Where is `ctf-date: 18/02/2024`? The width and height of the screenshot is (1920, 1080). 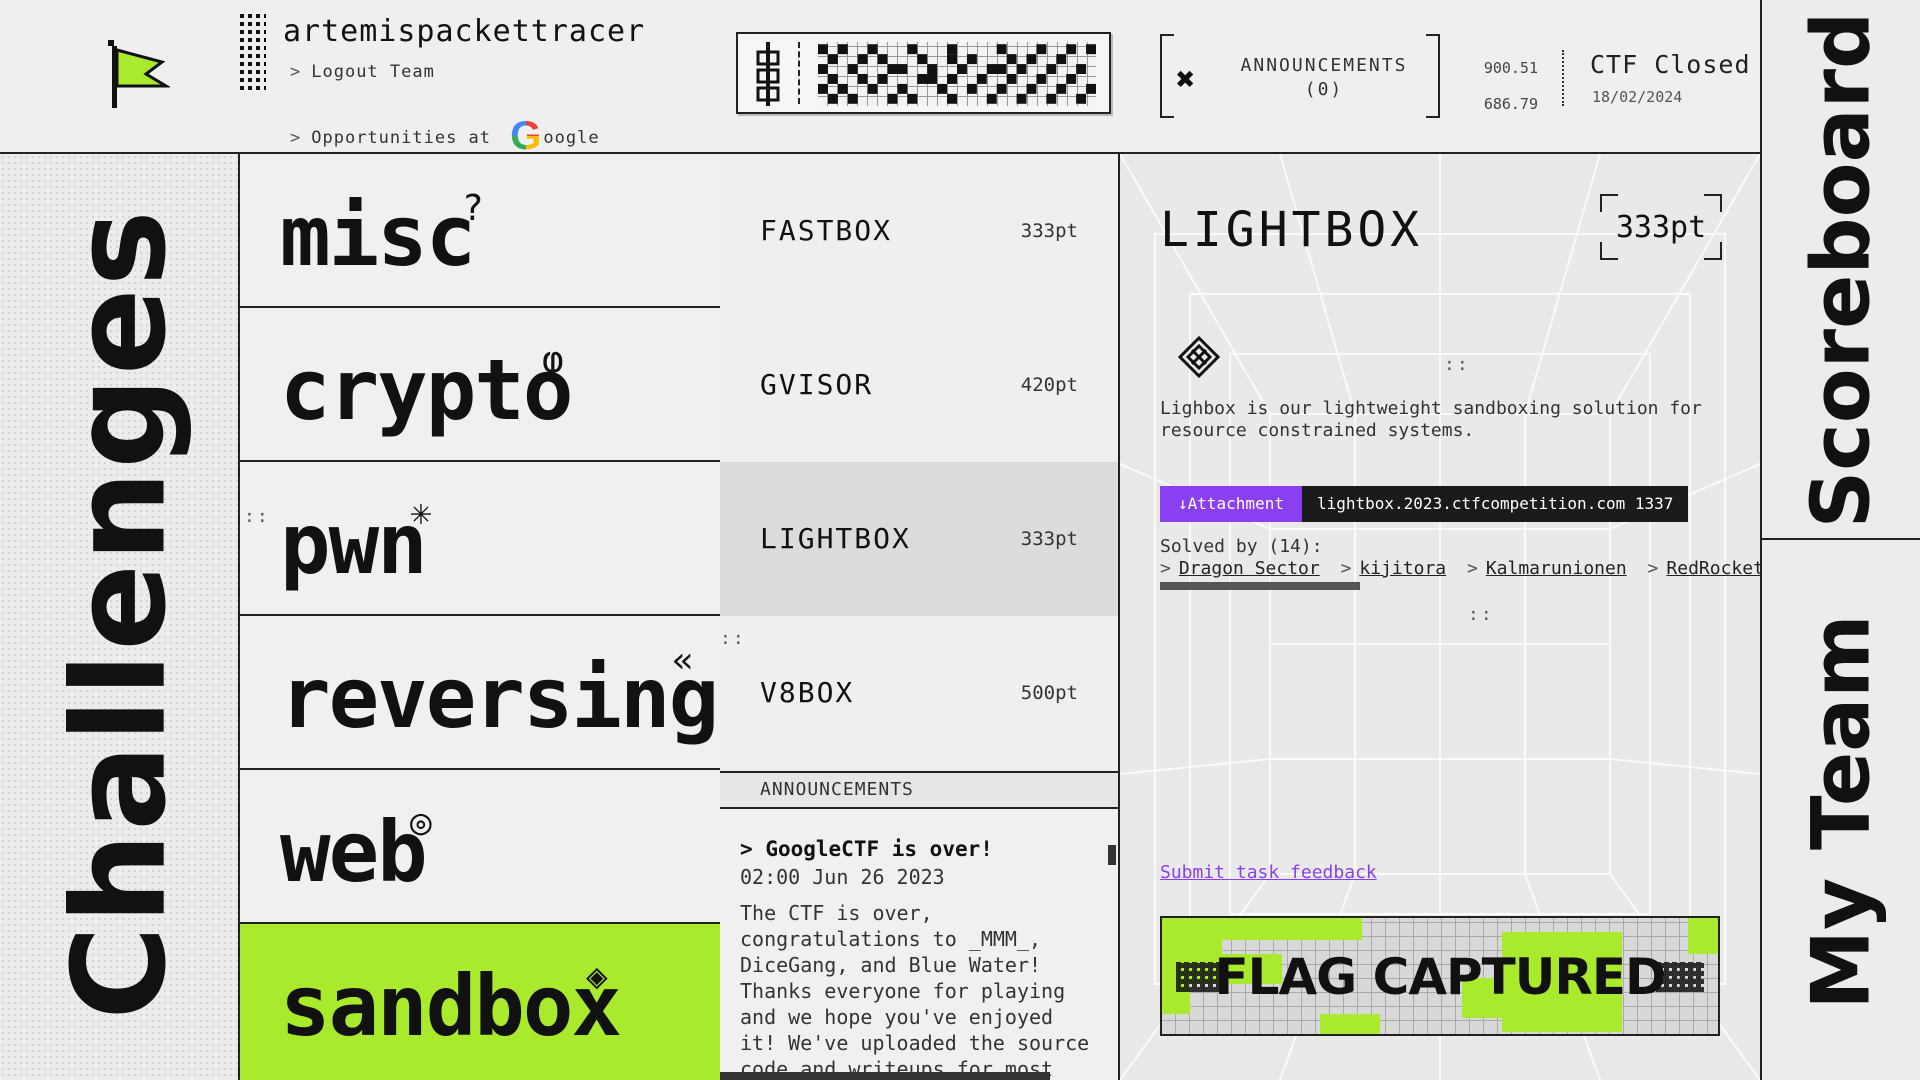
ctf-date: 18/02/2024 is located at coordinates (1637, 97).